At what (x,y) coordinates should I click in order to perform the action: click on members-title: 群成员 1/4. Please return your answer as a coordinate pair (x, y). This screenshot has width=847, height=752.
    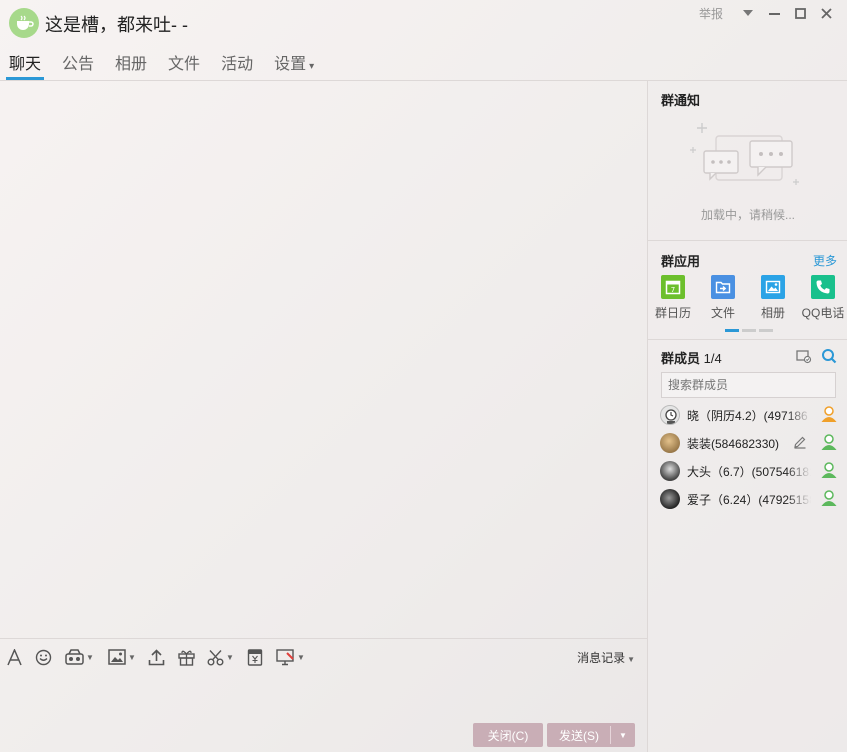
    Looking at the image, I should click on (691, 358).